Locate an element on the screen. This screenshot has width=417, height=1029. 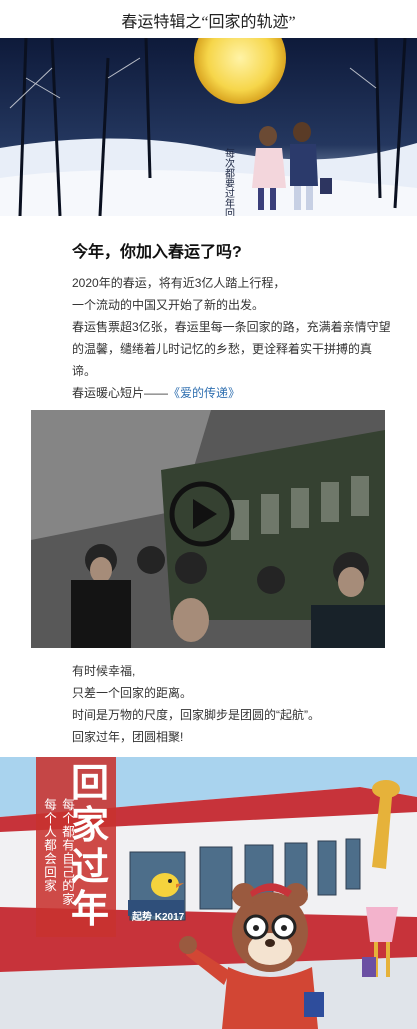
article-p4-prefix: 春运暖心短片—— is located at coordinates (120, 393).